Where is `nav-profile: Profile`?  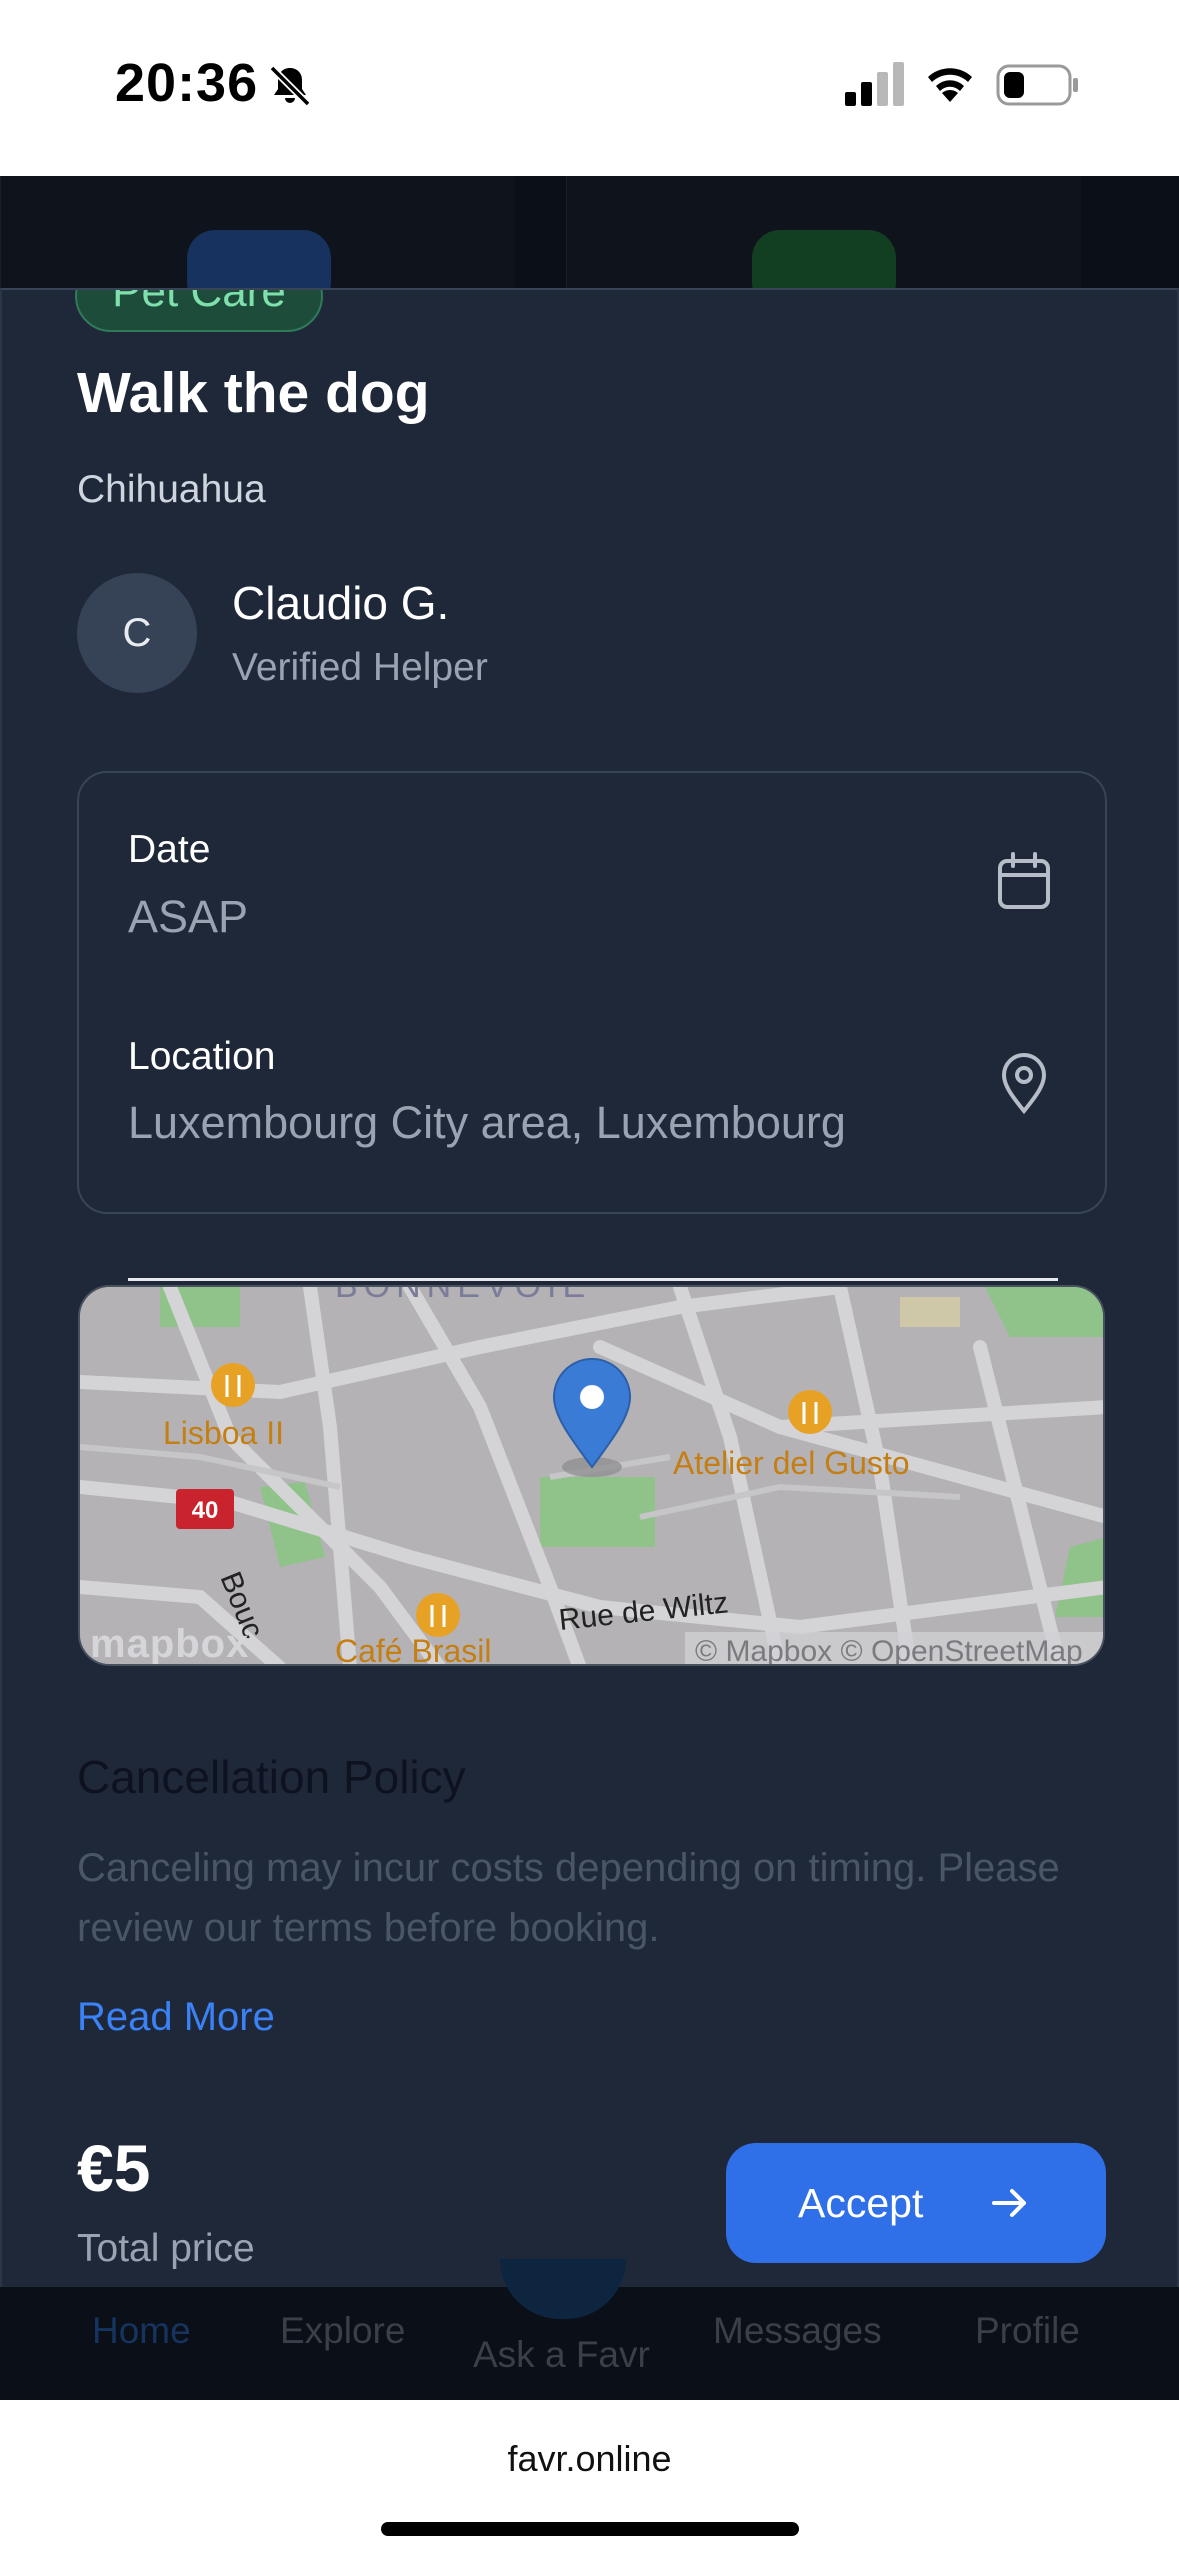
nav-profile: Profile is located at coordinates (1027, 2331).